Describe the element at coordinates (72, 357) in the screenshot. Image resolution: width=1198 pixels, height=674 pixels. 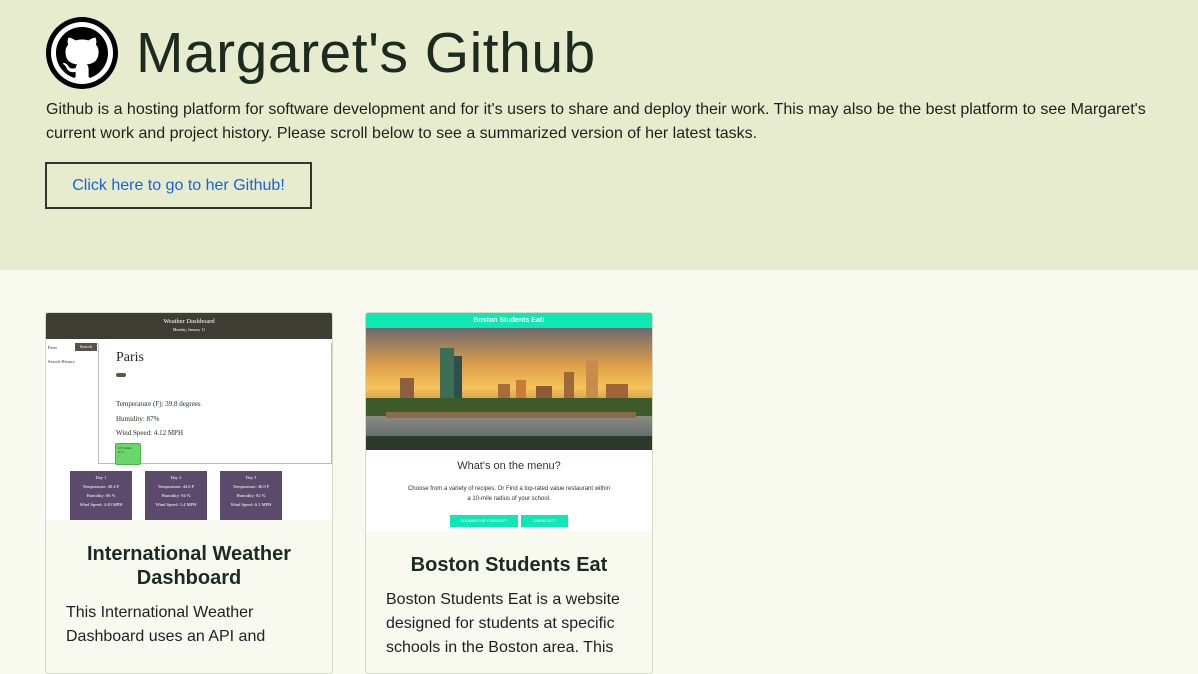
I see `weather-search-panel: Paris Search Search History` at that location.